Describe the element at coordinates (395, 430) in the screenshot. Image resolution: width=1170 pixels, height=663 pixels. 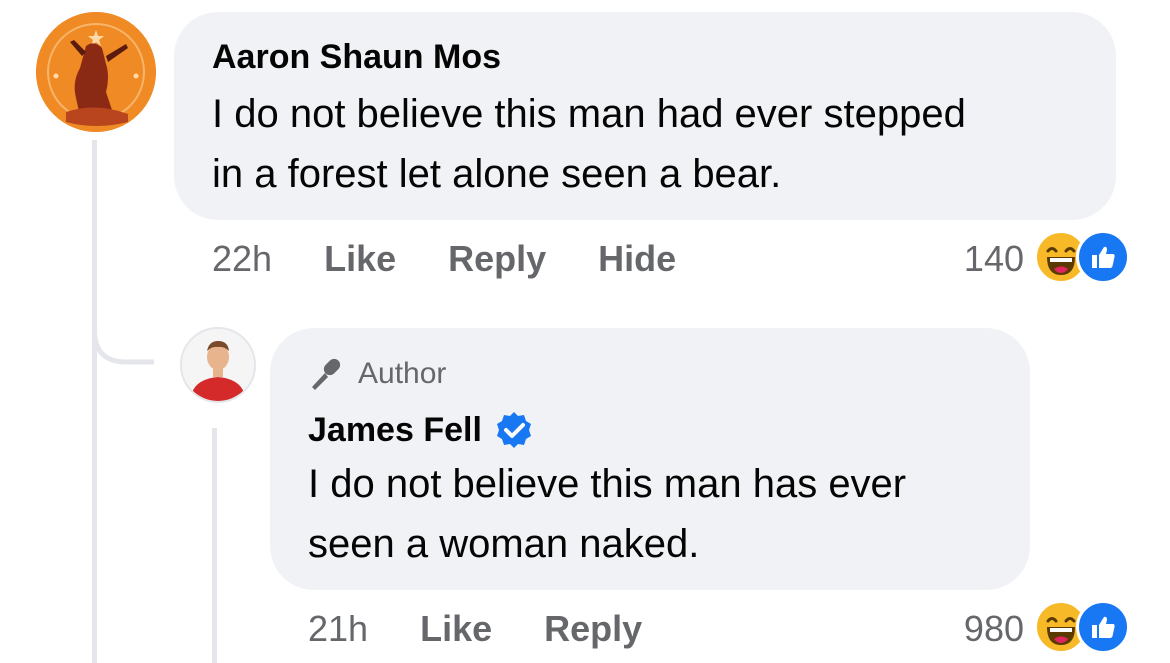
I see `reply-author-name: James Fell` at that location.